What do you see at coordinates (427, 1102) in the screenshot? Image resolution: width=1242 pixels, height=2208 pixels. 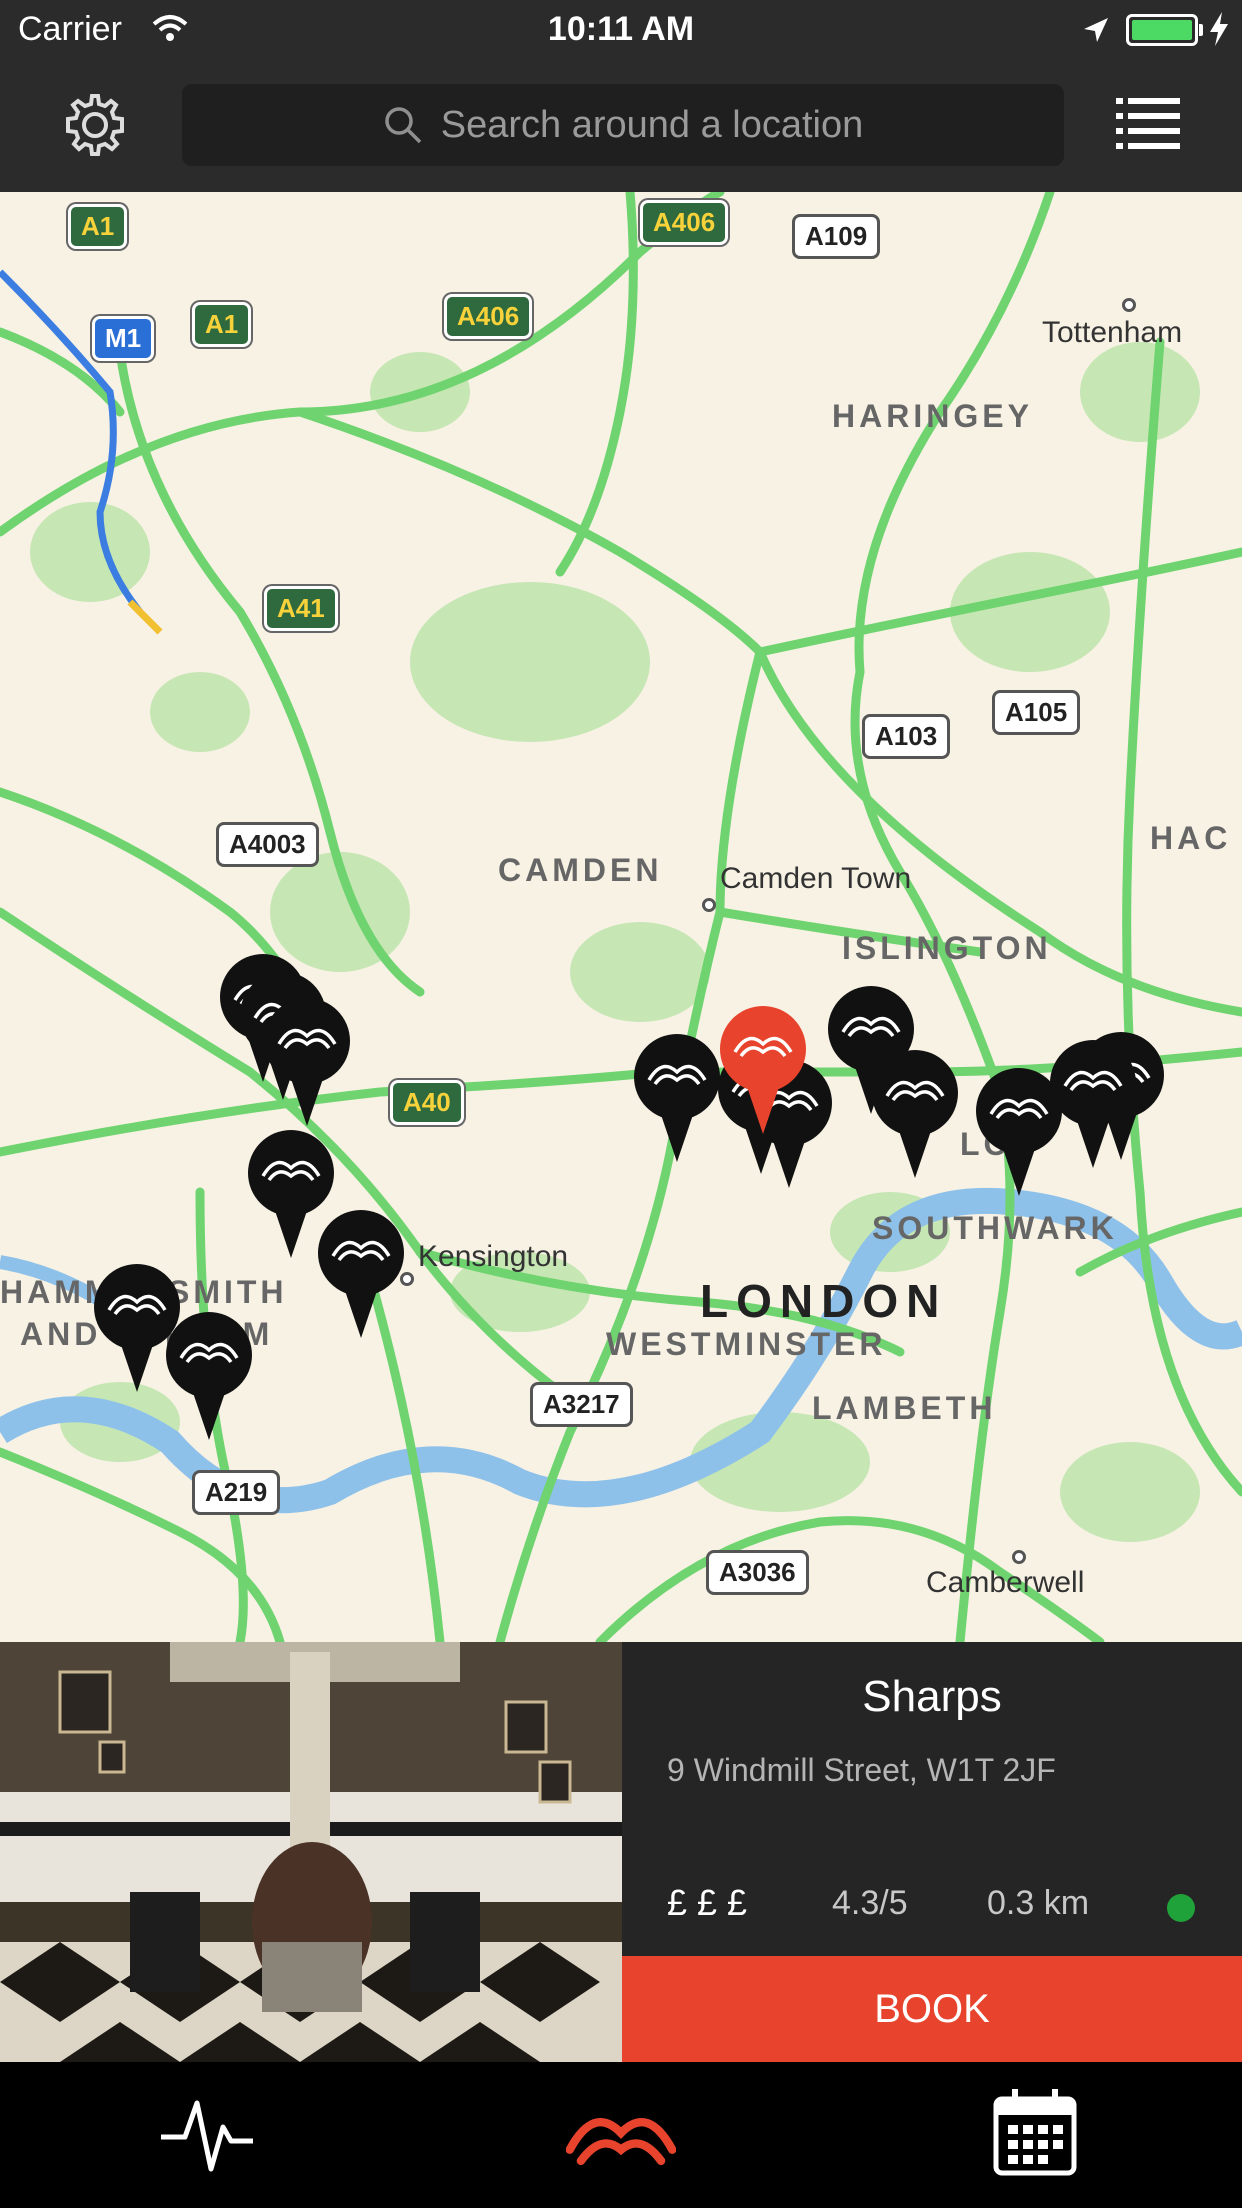 I see `road-shield: A40` at bounding box center [427, 1102].